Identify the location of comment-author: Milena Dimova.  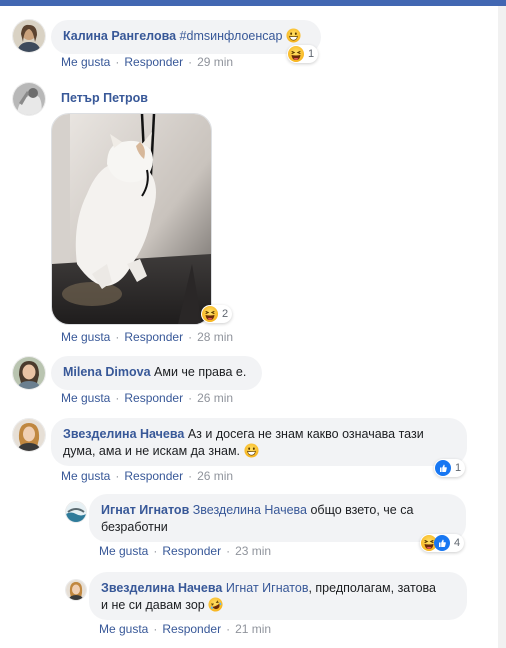
(107, 372).